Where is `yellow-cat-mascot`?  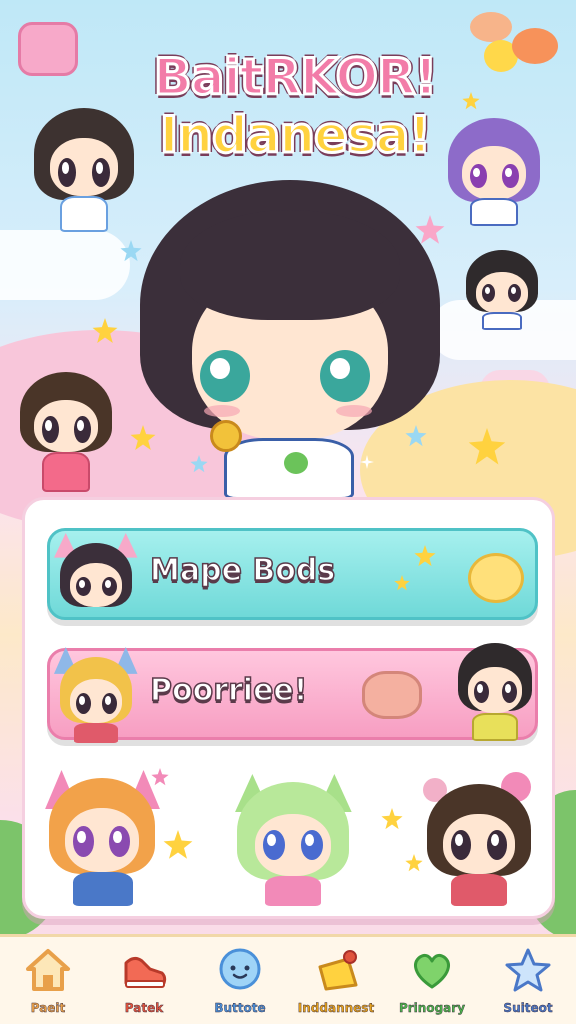 yellow-cat-mascot is located at coordinates (496, 578).